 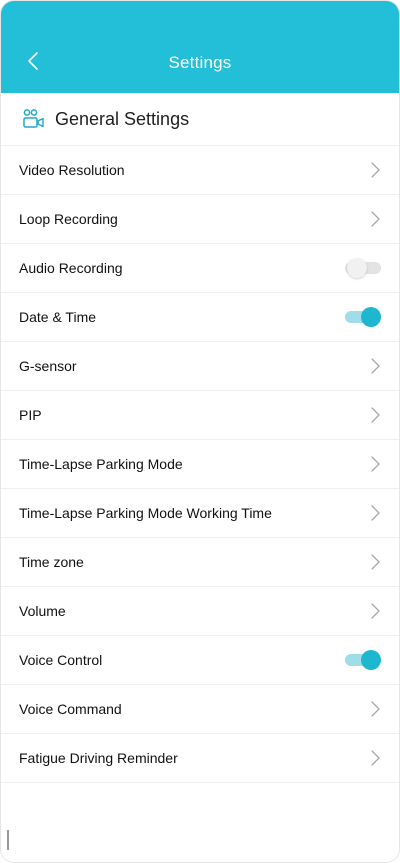 I want to click on setting-label: Voice Command, so click(x=70, y=709).